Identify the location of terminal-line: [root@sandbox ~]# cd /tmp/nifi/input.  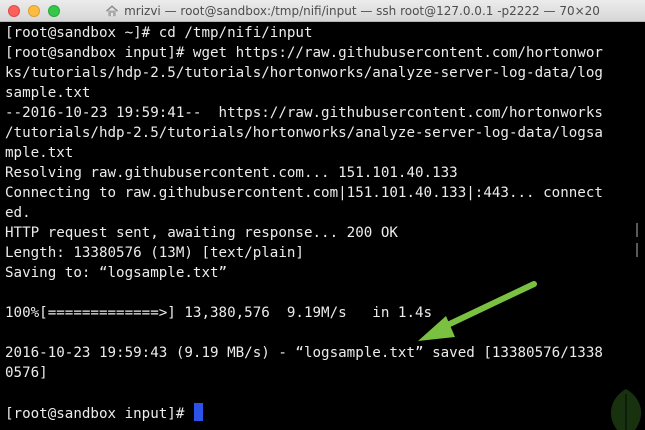
(159, 33).